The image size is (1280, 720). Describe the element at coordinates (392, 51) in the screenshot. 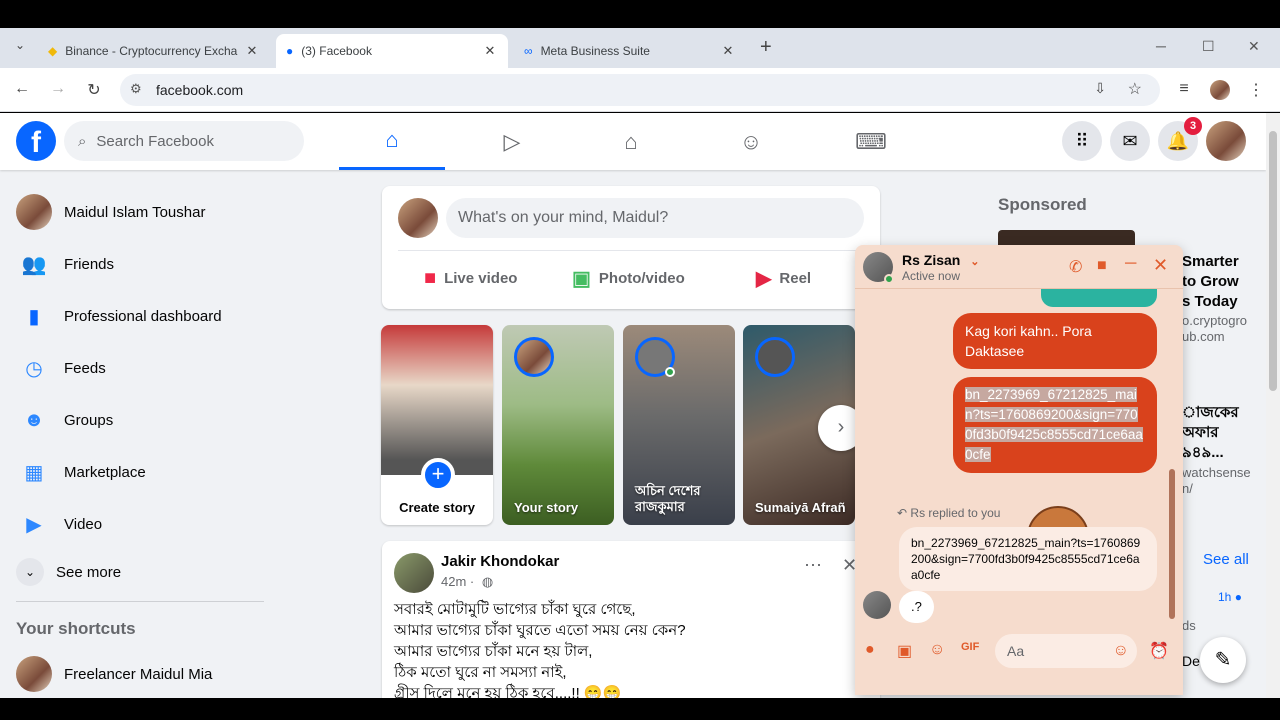

I see `tab-facebook: ● (3) Facebook ✕` at that location.